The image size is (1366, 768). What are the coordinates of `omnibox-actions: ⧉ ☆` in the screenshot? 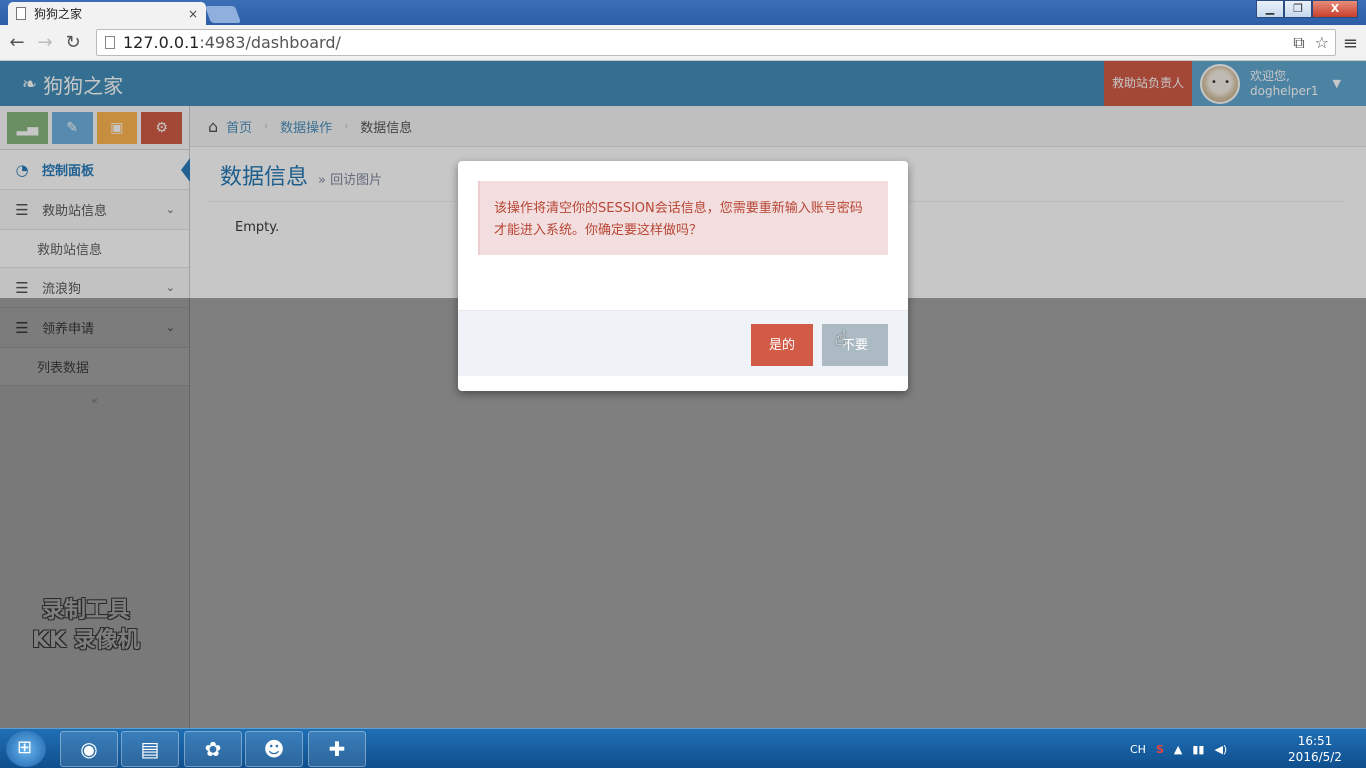 It's located at (1311, 43).